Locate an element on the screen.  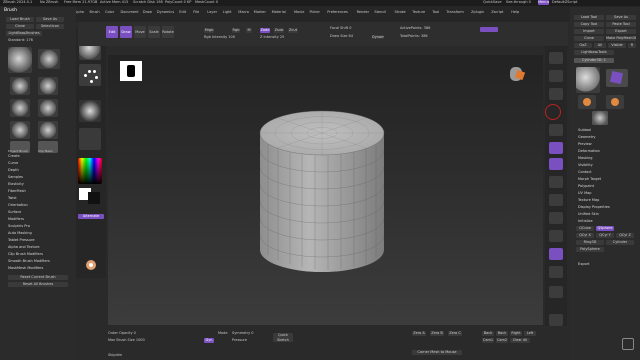
brush-tile-damstandard is located at coordinates (48, 86).